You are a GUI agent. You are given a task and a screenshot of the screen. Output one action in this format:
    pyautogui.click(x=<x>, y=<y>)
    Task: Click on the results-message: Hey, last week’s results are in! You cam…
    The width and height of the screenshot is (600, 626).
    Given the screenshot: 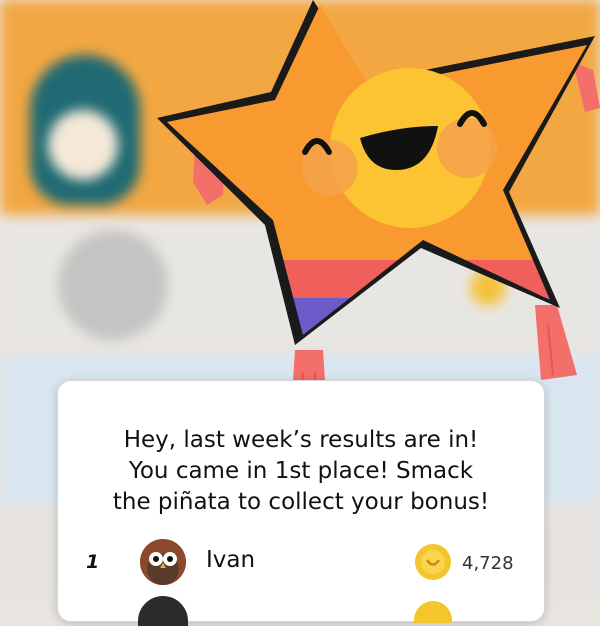 What is the action you would take?
    pyautogui.click(x=301, y=471)
    